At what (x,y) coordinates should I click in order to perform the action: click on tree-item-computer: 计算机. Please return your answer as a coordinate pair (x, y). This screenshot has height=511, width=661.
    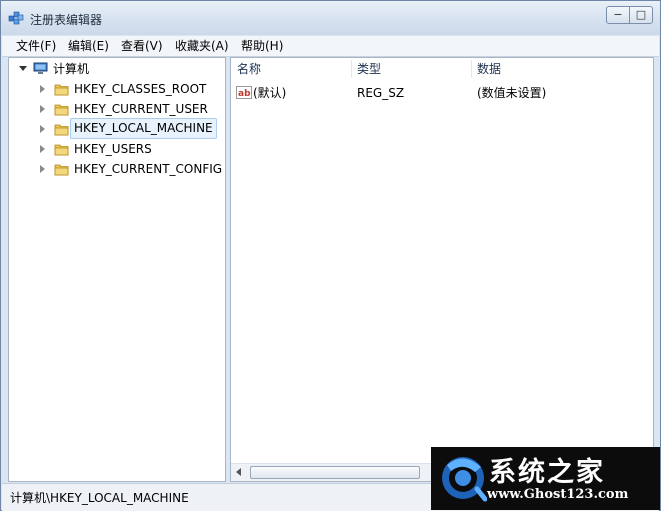
    Looking at the image, I should click on (117, 69).